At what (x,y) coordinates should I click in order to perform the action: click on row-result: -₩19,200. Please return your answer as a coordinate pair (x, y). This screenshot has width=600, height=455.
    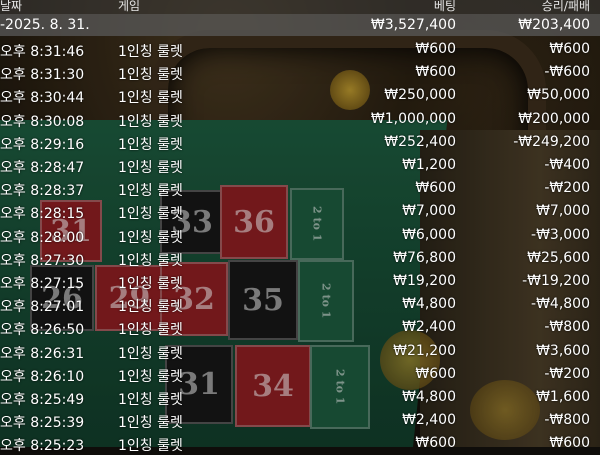
    Looking at the image, I should click on (556, 281).